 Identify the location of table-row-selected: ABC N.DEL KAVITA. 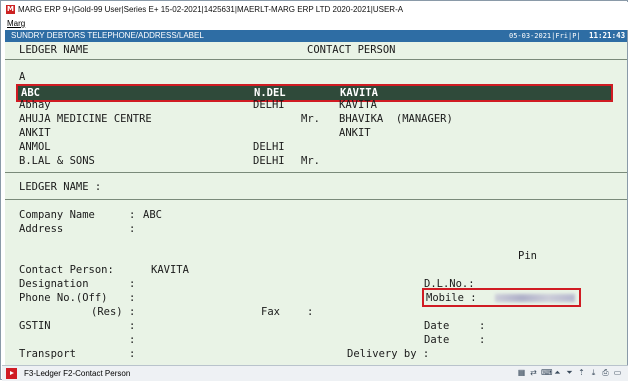
(314, 93).